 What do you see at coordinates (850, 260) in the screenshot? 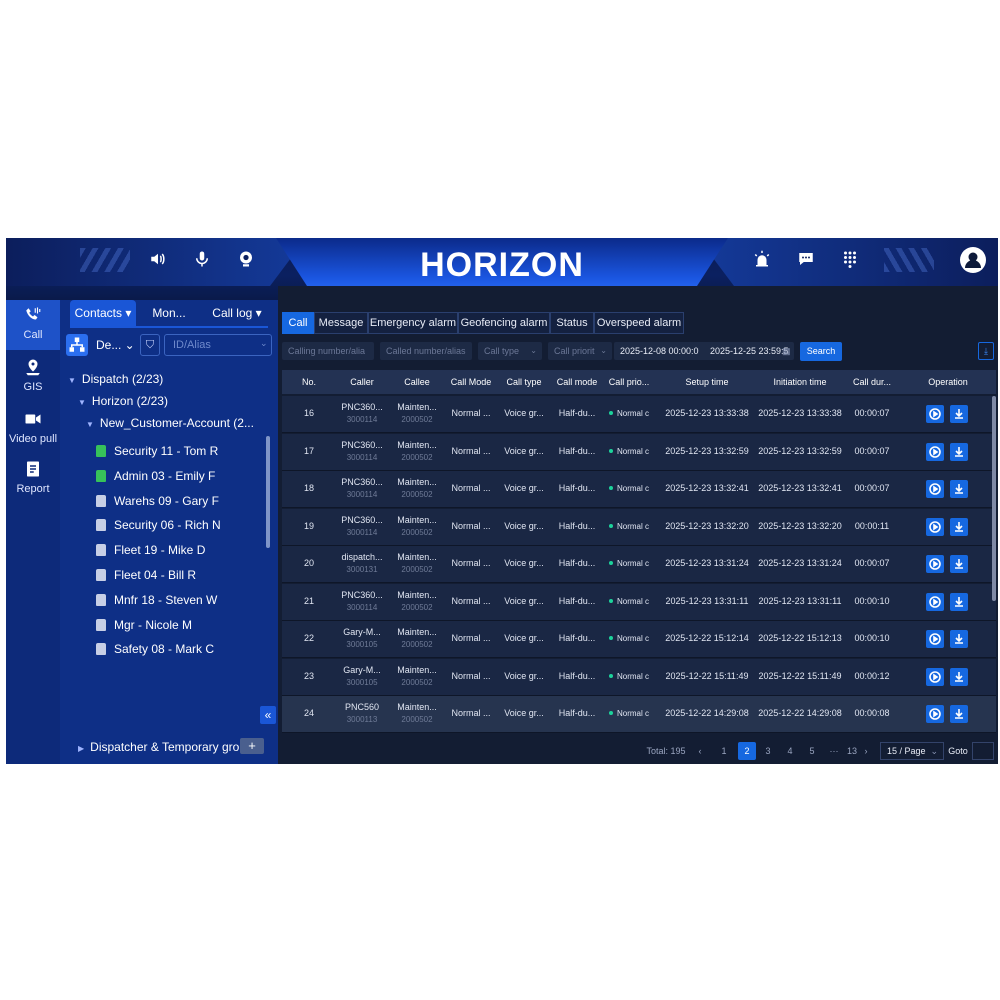
I see `dialpad-icon` at bounding box center [850, 260].